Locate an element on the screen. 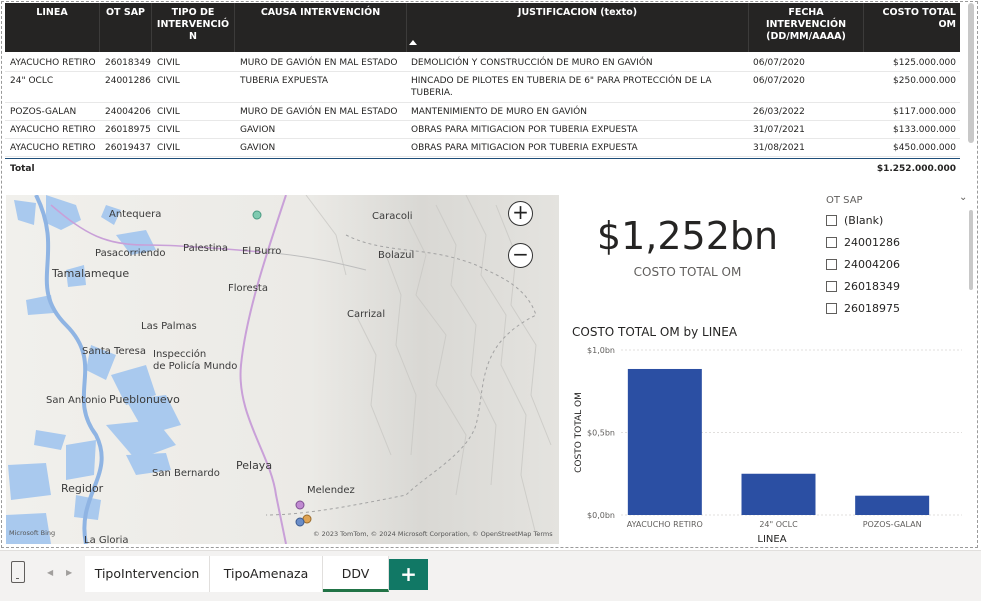 The image size is (981, 601). add-page-button: + is located at coordinates (408, 574).